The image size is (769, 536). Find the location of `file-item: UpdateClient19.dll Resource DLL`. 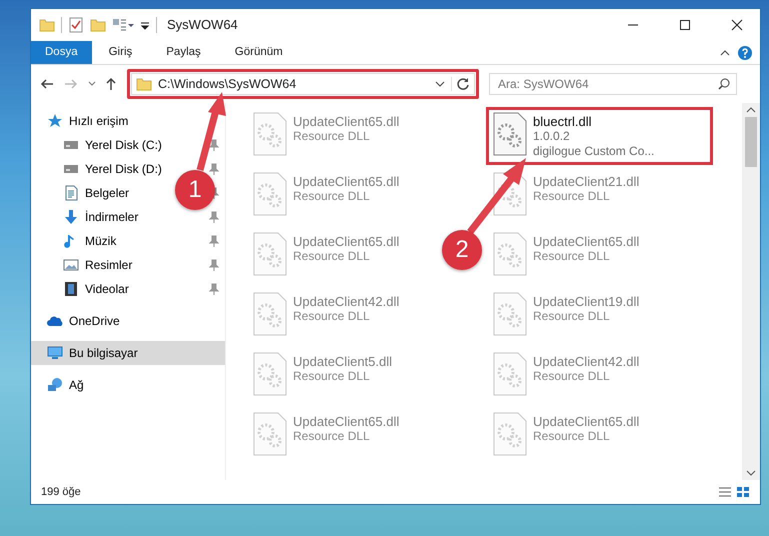

file-item: UpdateClient19.dll Resource DLL is located at coordinates (566, 316).